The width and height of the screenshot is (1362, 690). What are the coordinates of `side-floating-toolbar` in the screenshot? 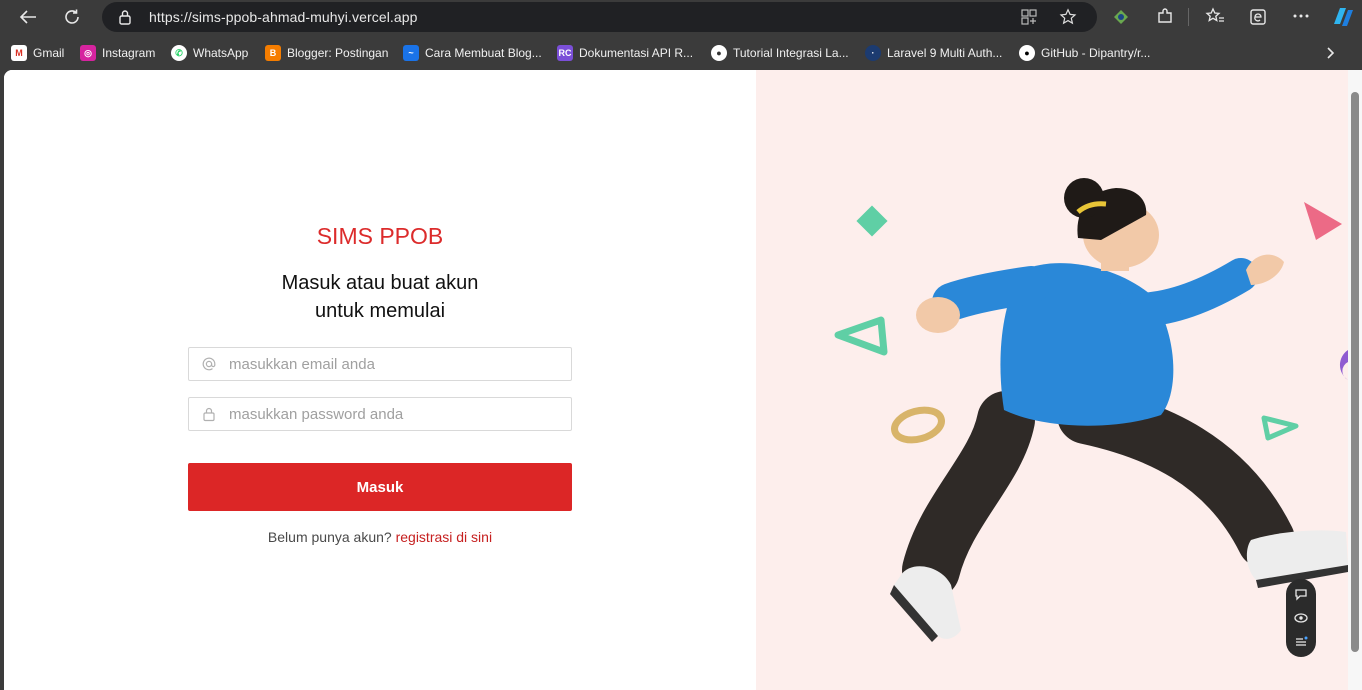 It's located at (1301, 618).